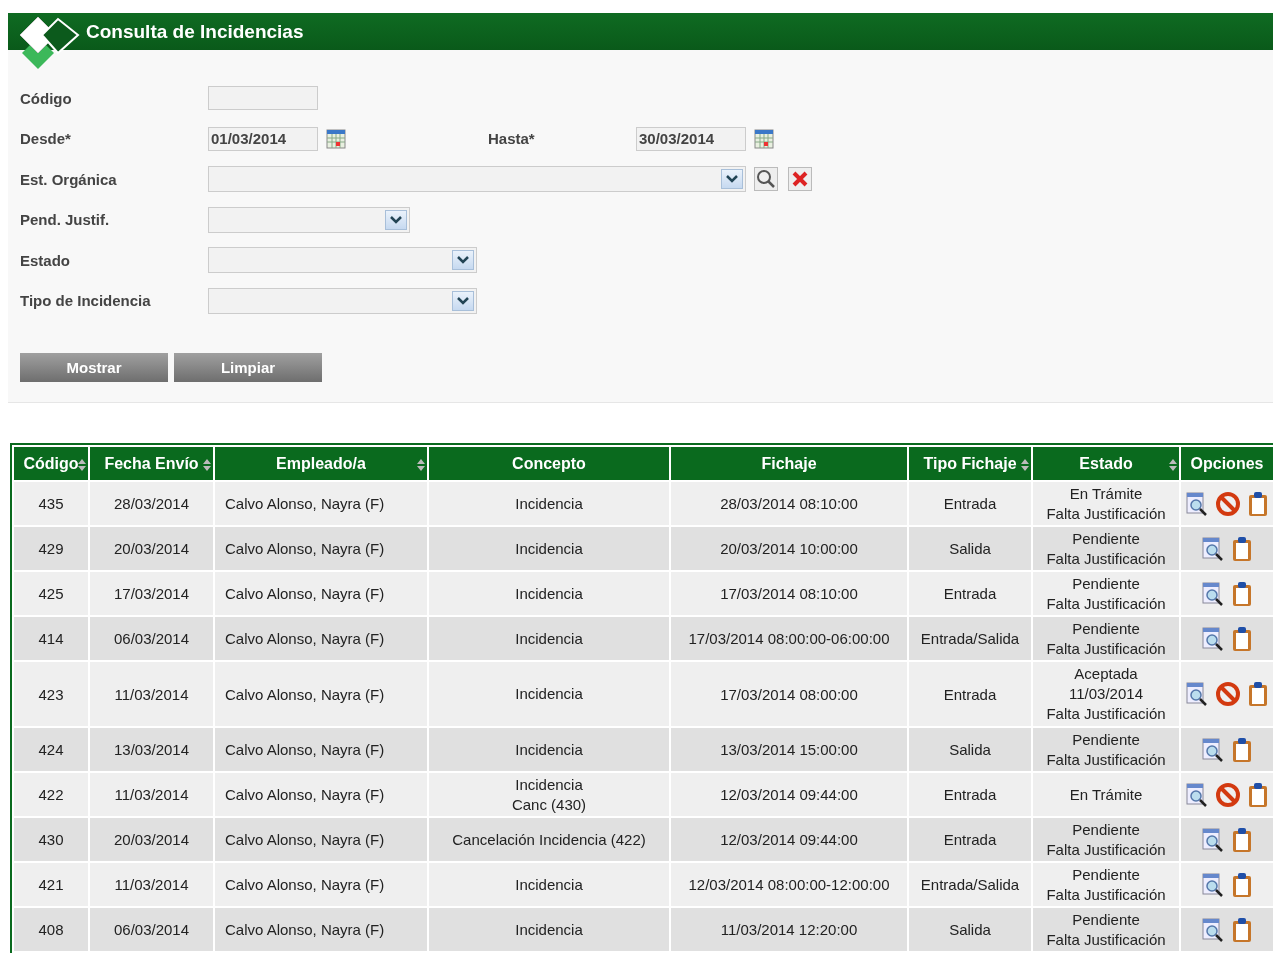 The image size is (1273, 967). Describe the element at coordinates (51, 794) in the screenshot. I see `table-cell: 422` at that location.